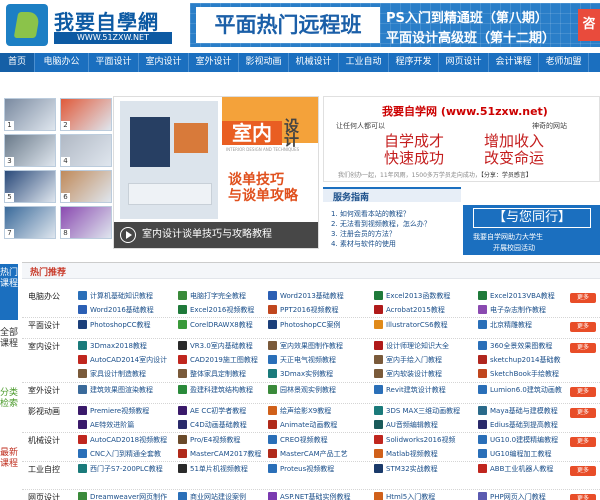 The width and height of the screenshot is (600, 500). What do you see at coordinates (212, 425) in the screenshot?
I see `course-link: C4D动画基础教程` at bounding box center [212, 425].